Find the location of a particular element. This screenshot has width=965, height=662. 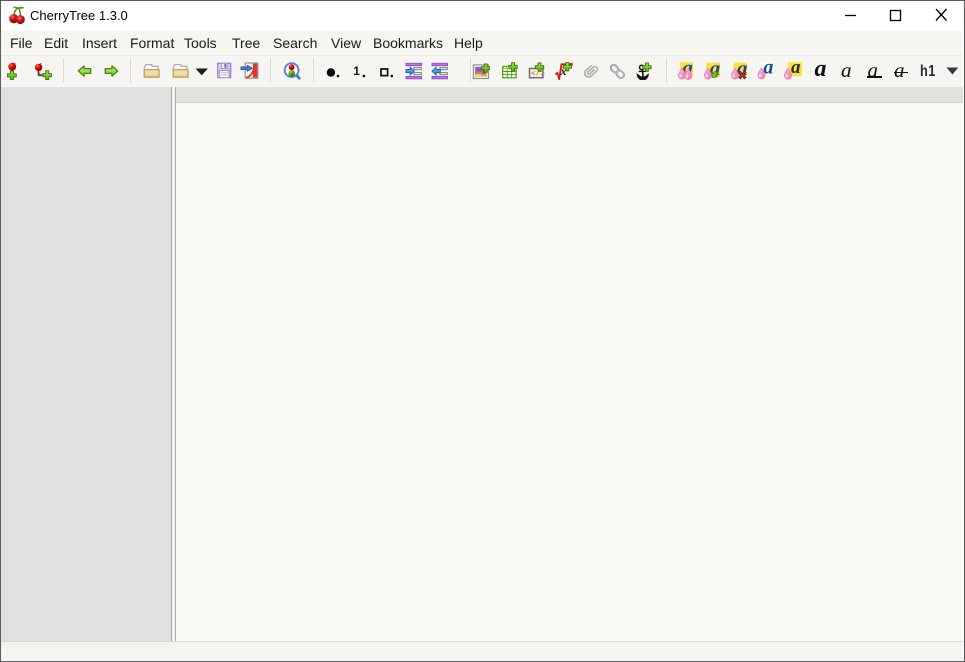

svg-text: 1 is located at coordinates (356, 72).